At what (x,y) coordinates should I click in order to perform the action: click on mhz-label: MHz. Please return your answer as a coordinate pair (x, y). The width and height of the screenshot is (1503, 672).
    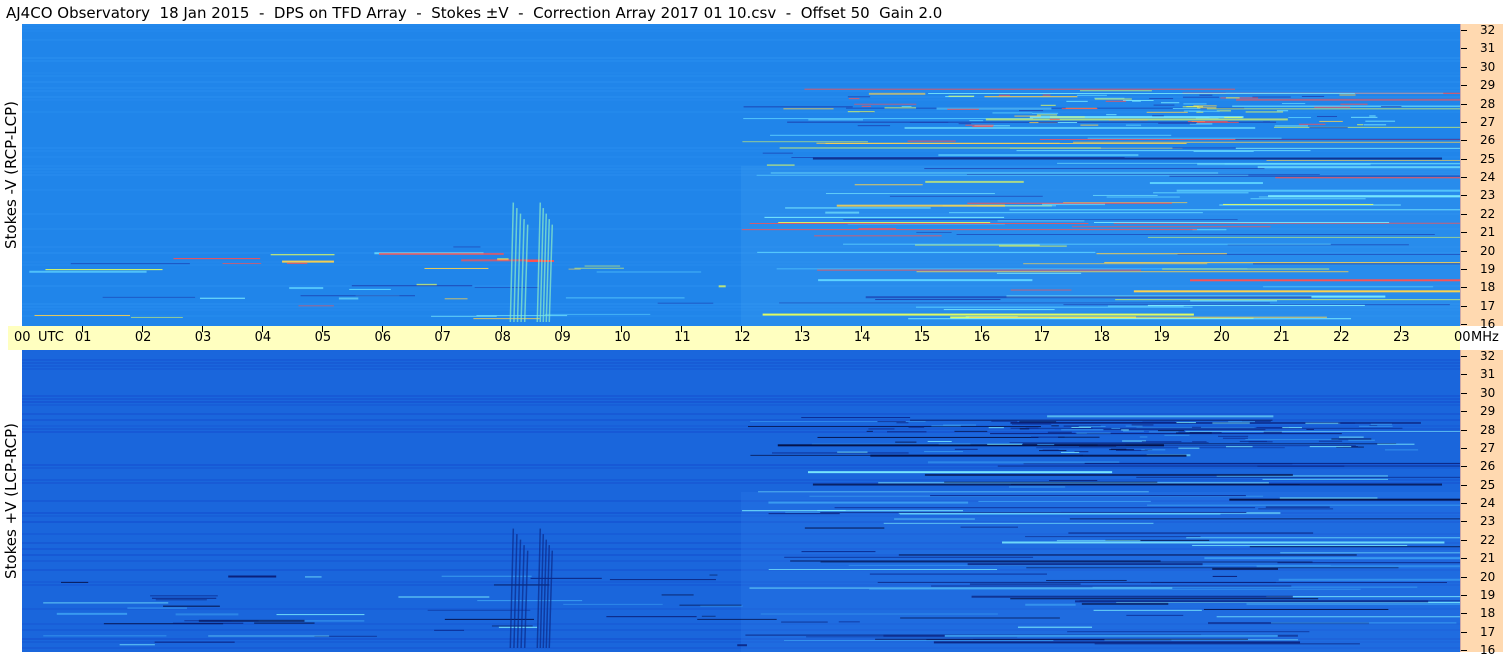
    Looking at the image, I should click on (1485, 337).